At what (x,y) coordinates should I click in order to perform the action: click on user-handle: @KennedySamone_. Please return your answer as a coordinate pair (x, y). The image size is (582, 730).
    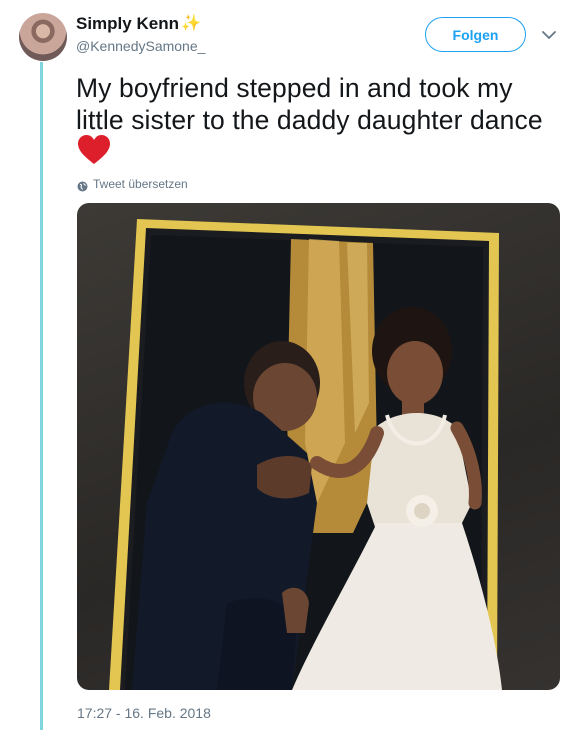
    Looking at the image, I should click on (140, 46).